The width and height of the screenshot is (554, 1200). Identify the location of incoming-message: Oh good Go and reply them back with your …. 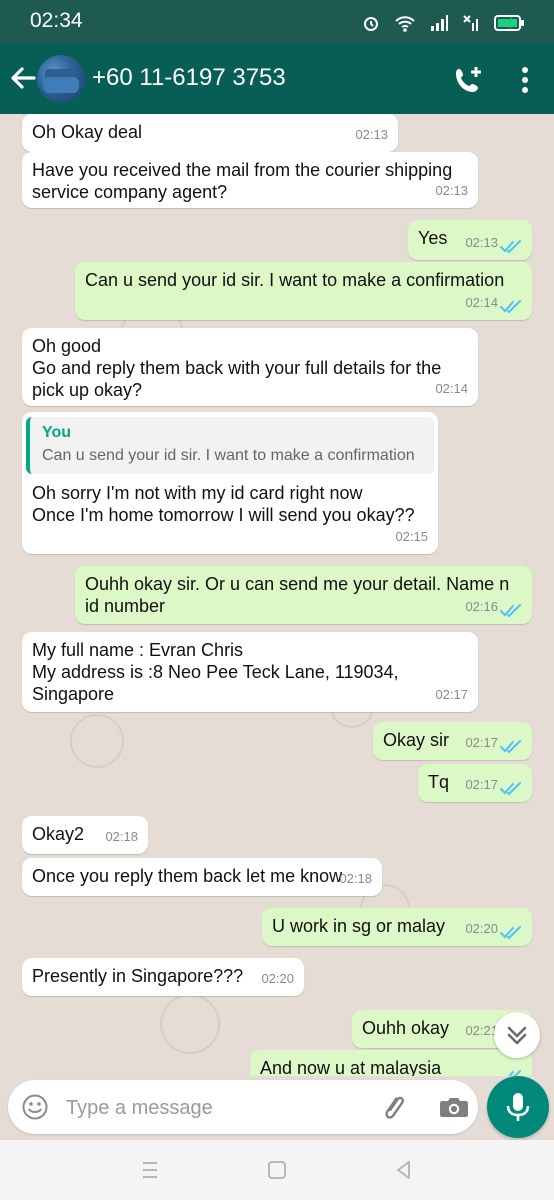
(250, 367).